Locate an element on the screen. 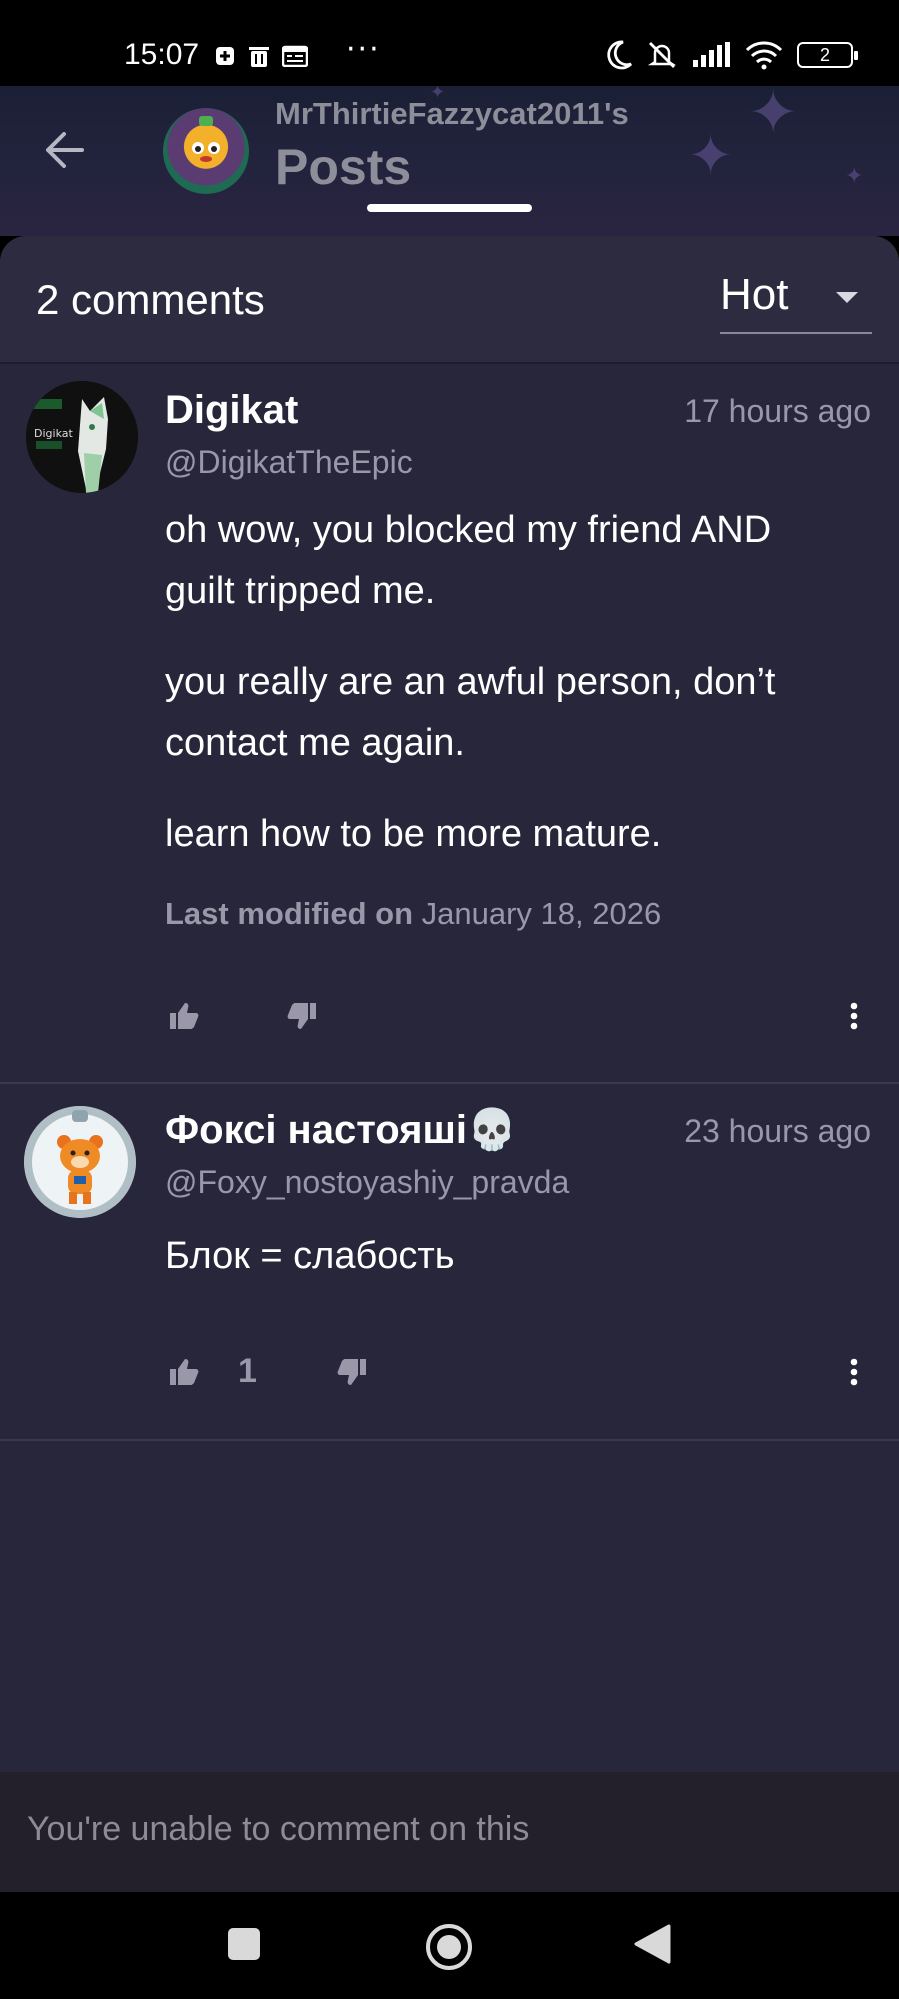 The height and width of the screenshot is (1999, 899). last-modified: Last modified on January 18, 2026 is located at coordinates (413, 914).